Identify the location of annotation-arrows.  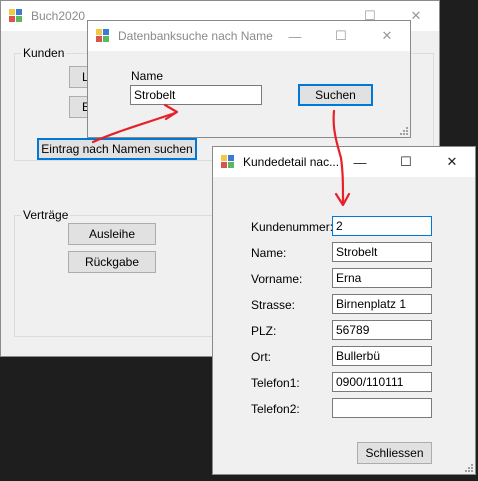
(221, 155).